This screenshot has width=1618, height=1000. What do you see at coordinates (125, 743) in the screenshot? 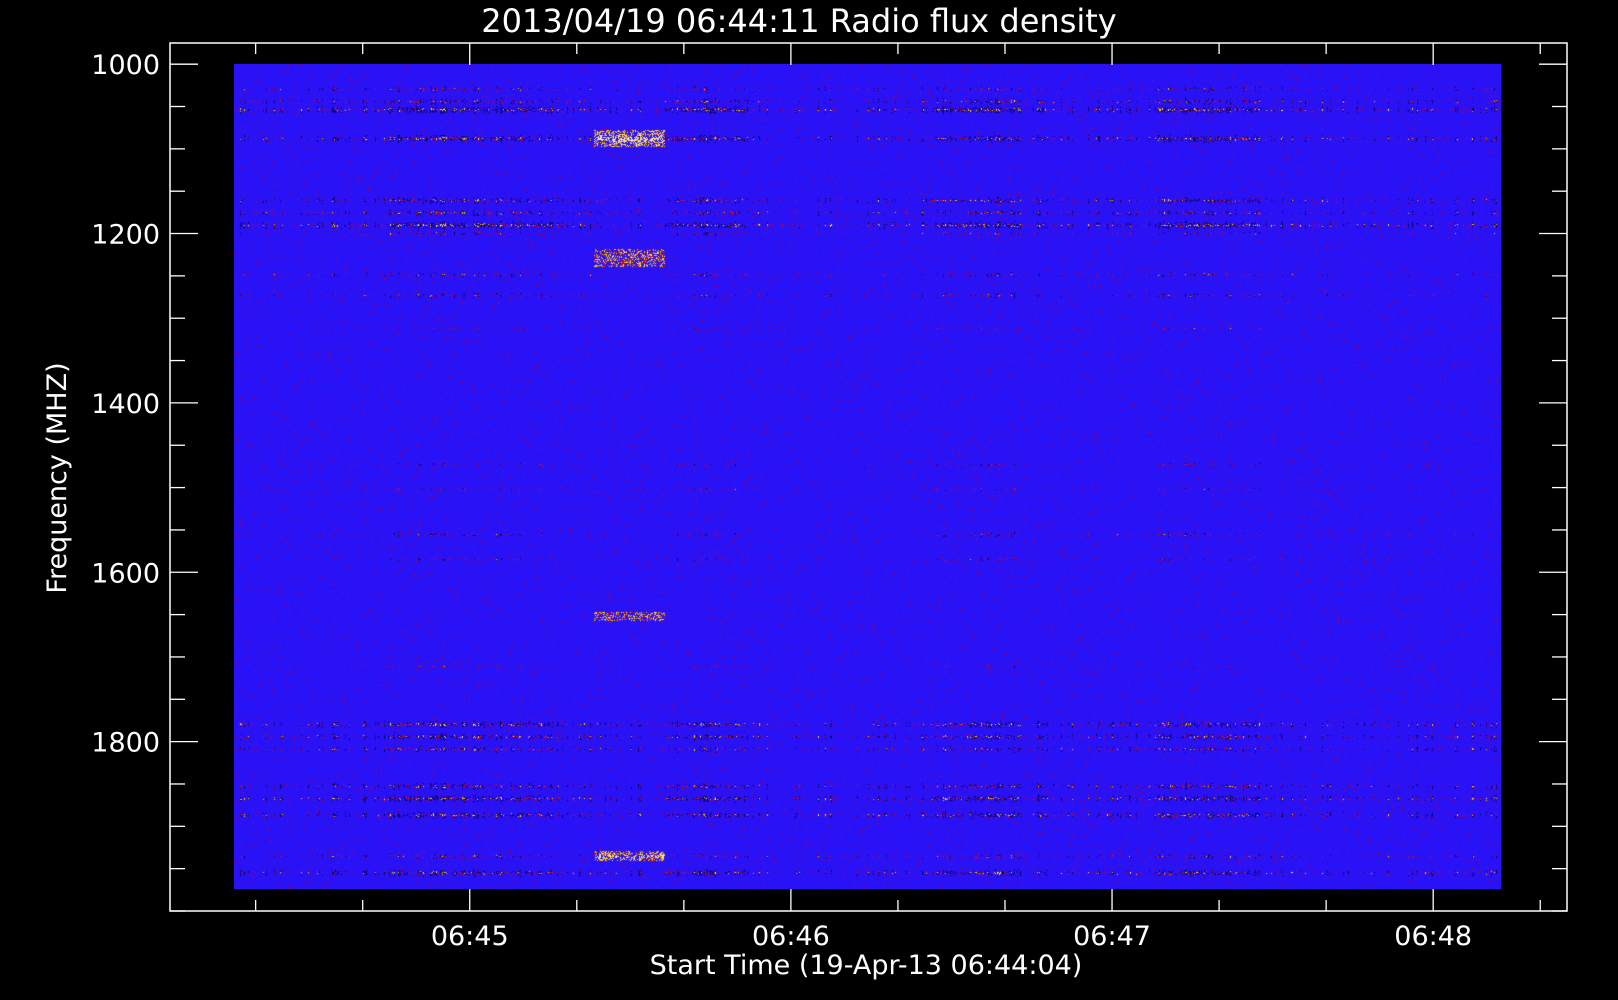
I see `y-tick-label: 1800` at bounding box center [125, 743].